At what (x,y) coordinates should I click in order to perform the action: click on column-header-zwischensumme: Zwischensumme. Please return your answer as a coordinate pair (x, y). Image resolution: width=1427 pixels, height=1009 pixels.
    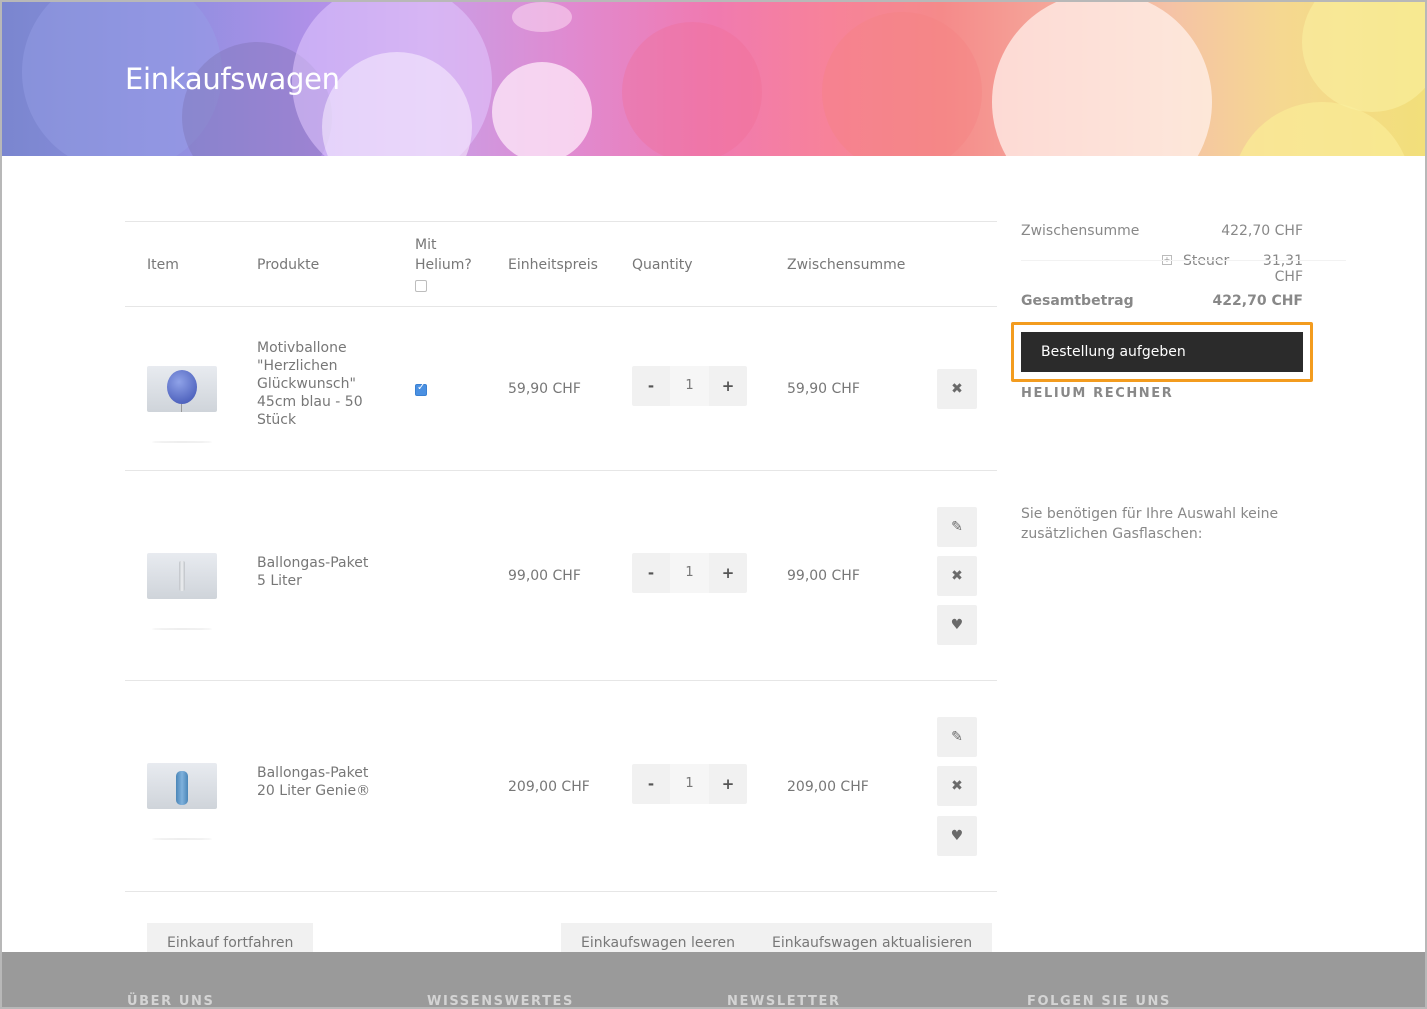
    Looking at the image, I should click on (846, 265).